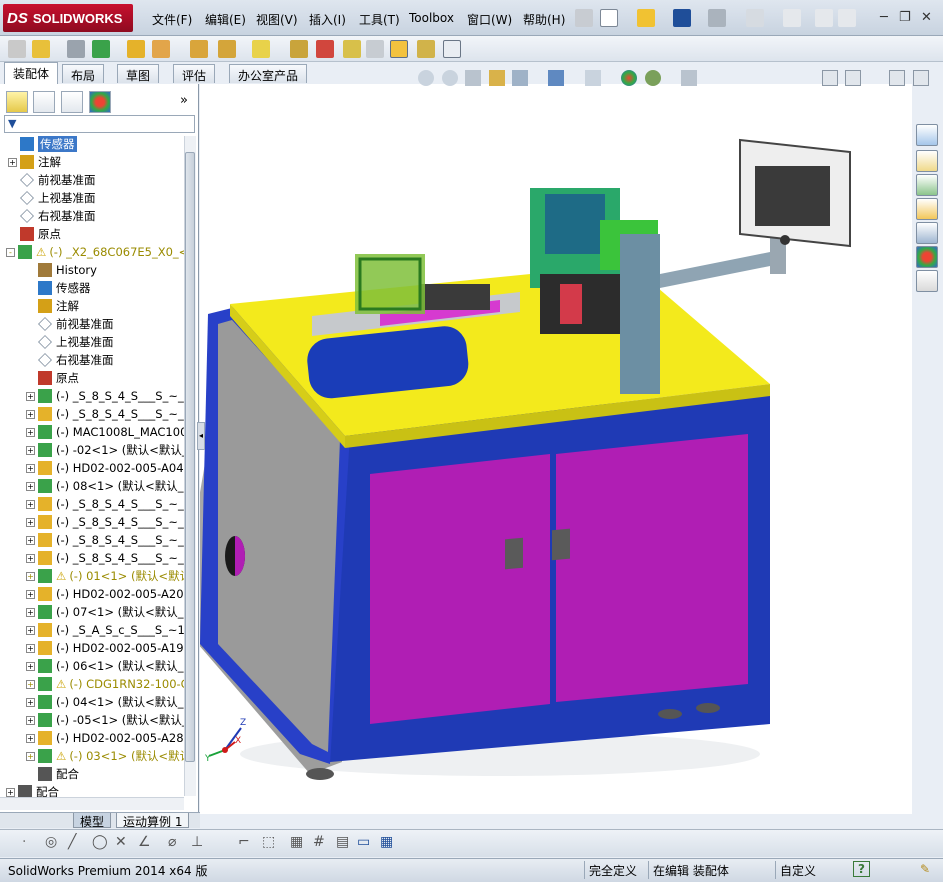 The height and width of the screenshot is (882, 943). Describe the element at coordinates (101, 49) in the screenshot. I see `linear-pattern-icon` at that location.